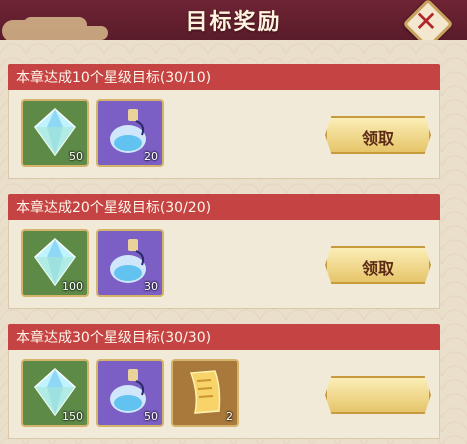 The width and height of the screenshot is (467, 444). Describe the element at coordinates (224, 337) in the screenshot. I see `reward-card-header: 本章达成30个星级目标(30/30)` at that location.